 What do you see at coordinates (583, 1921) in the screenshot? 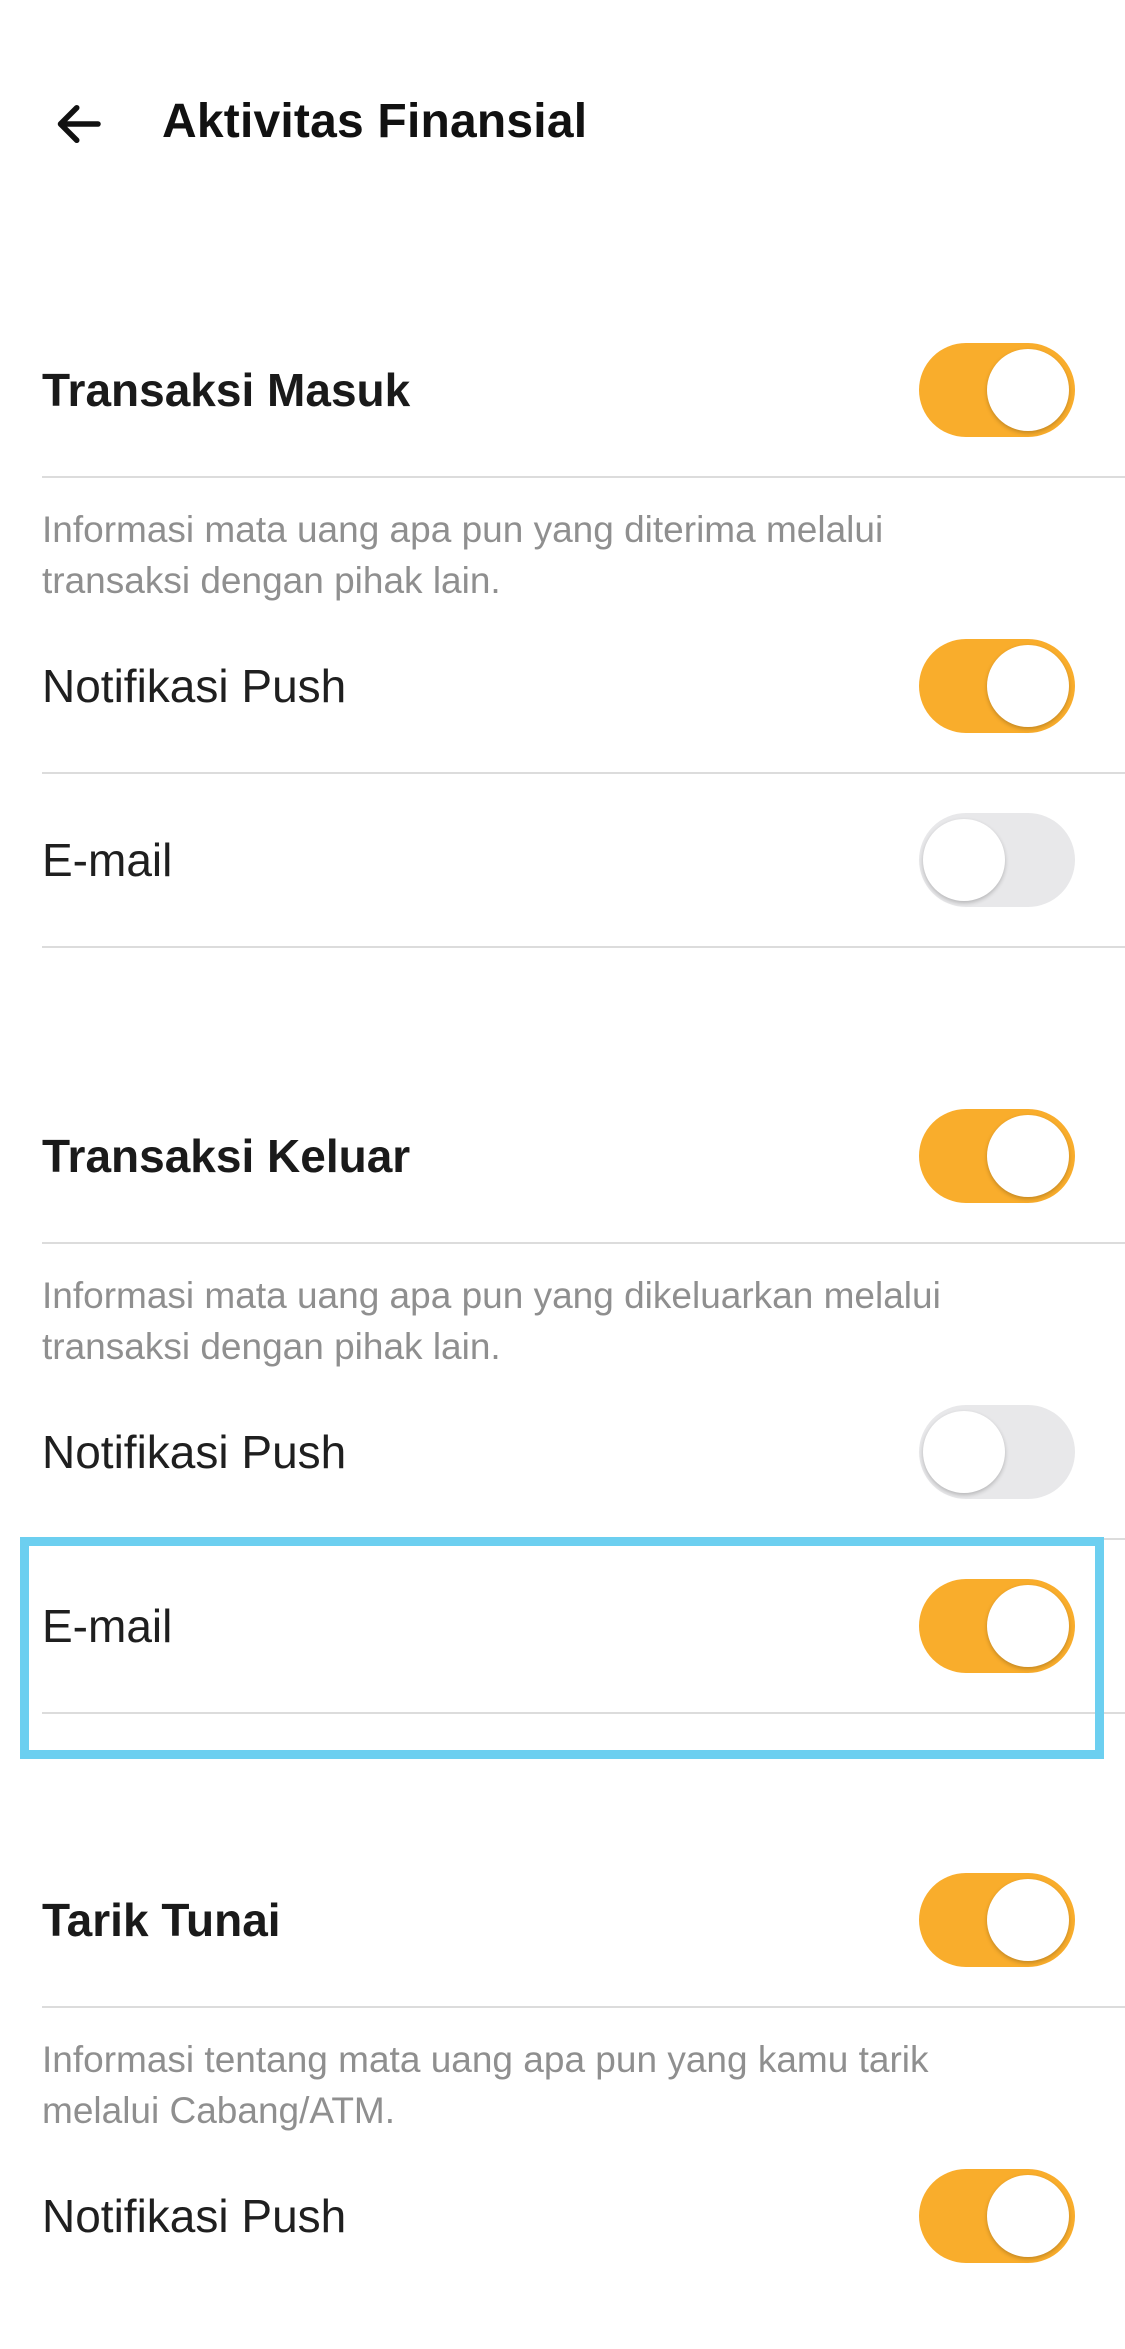
I see `section-header-row: Tarik Tunai` at bounding box center [583, 1921].